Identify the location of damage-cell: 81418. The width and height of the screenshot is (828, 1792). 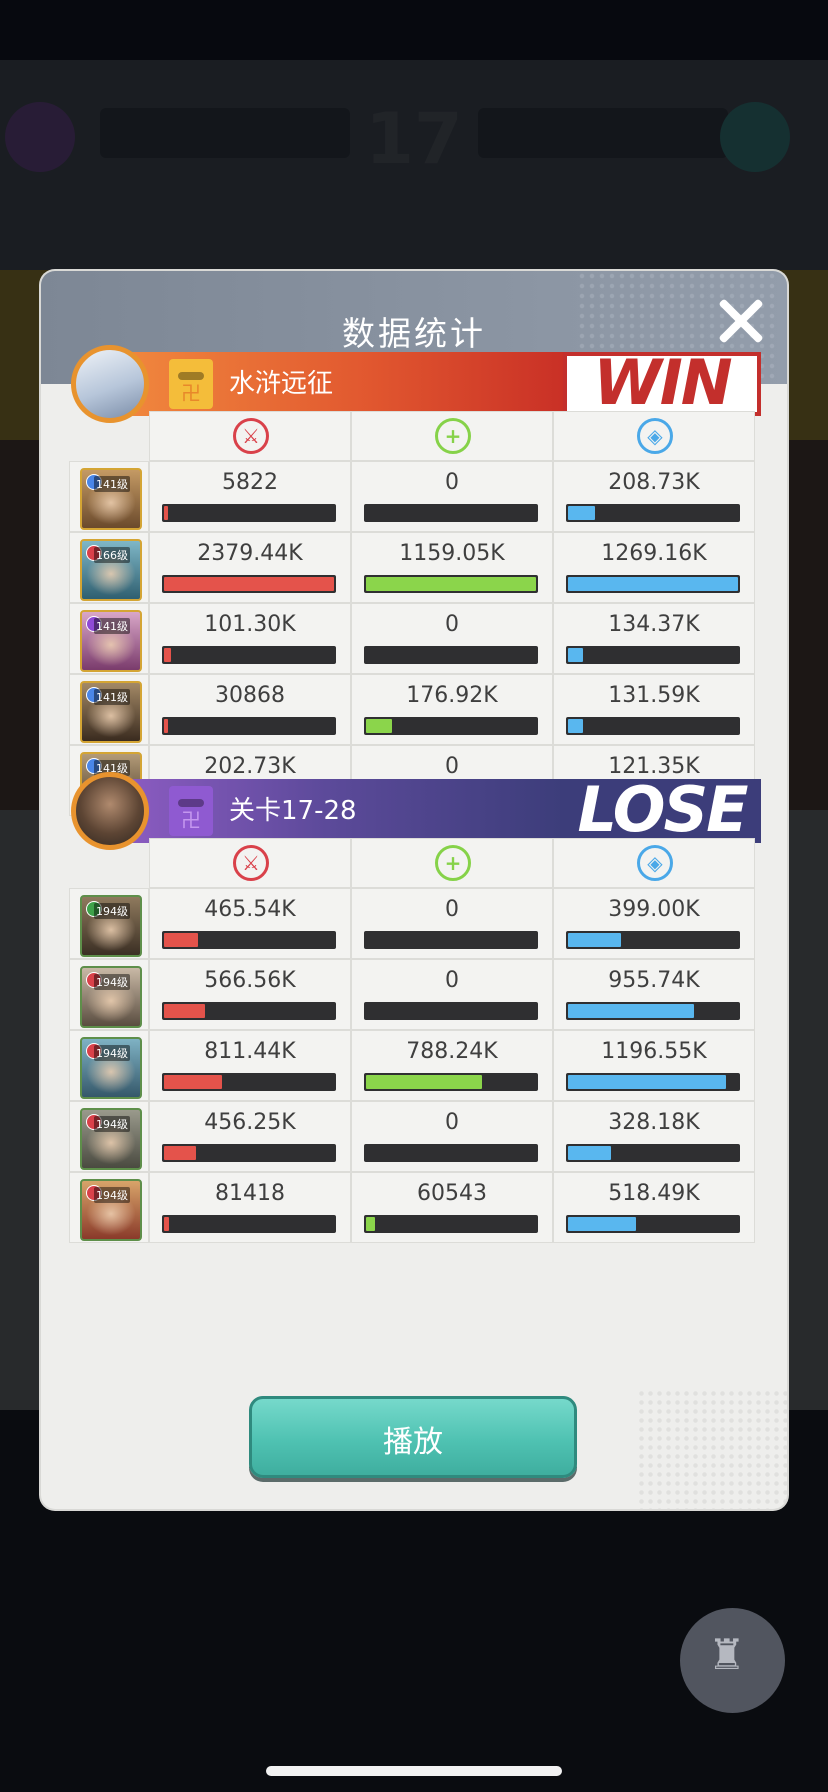
(250, 1207).